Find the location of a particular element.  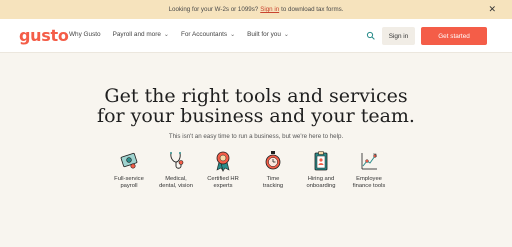

banner-text-after: to download tax forms. is located at coordinates (312, 9).